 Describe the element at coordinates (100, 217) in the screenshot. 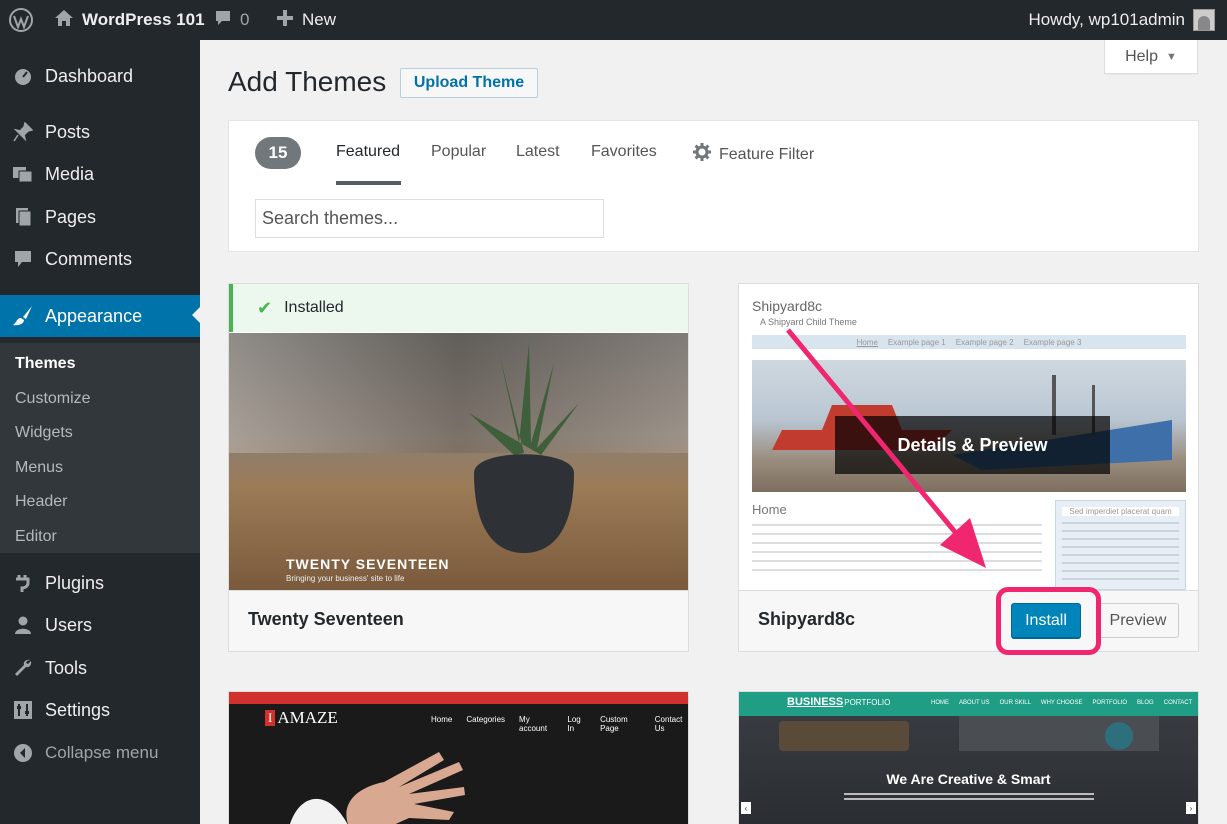

I see `menu-pages: Pages` at that location.